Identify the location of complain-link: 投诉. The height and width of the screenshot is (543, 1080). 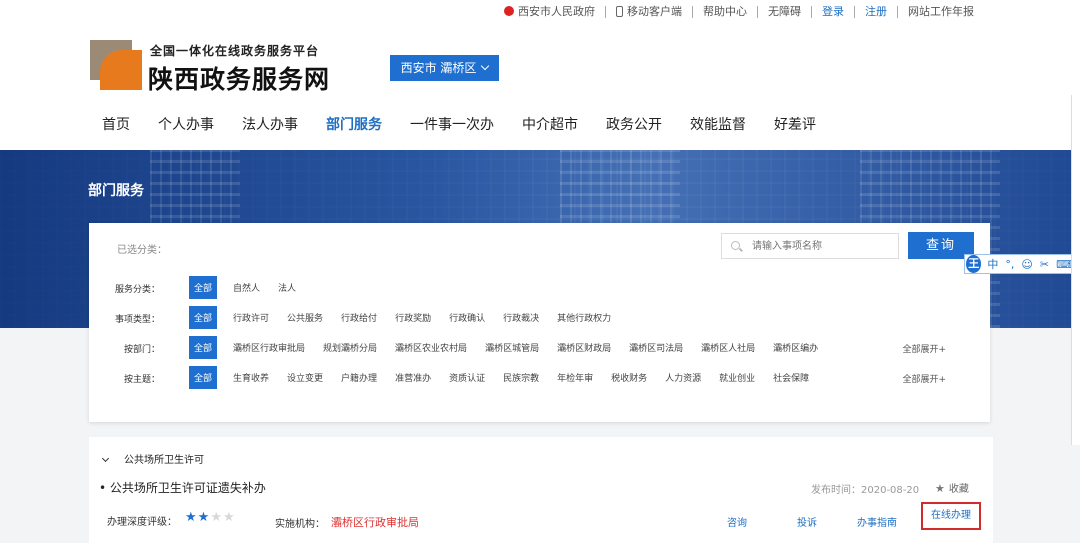
(807, 521).